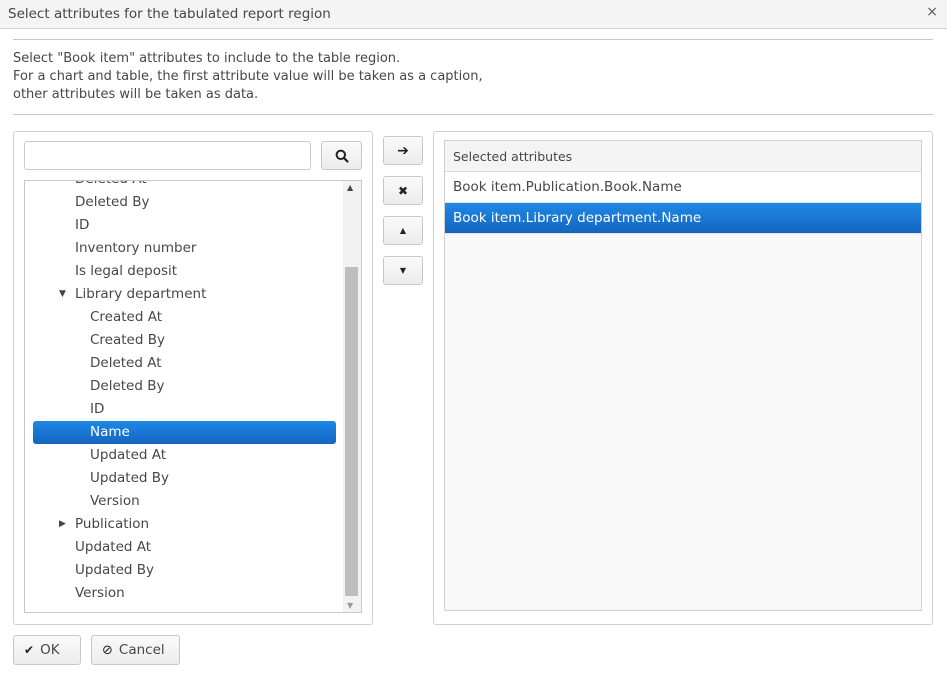  What do you see at coordinates (184, 271) in the screenshot?
I see `tree-item: Is legal deposit` at bounding box center [184, 271].